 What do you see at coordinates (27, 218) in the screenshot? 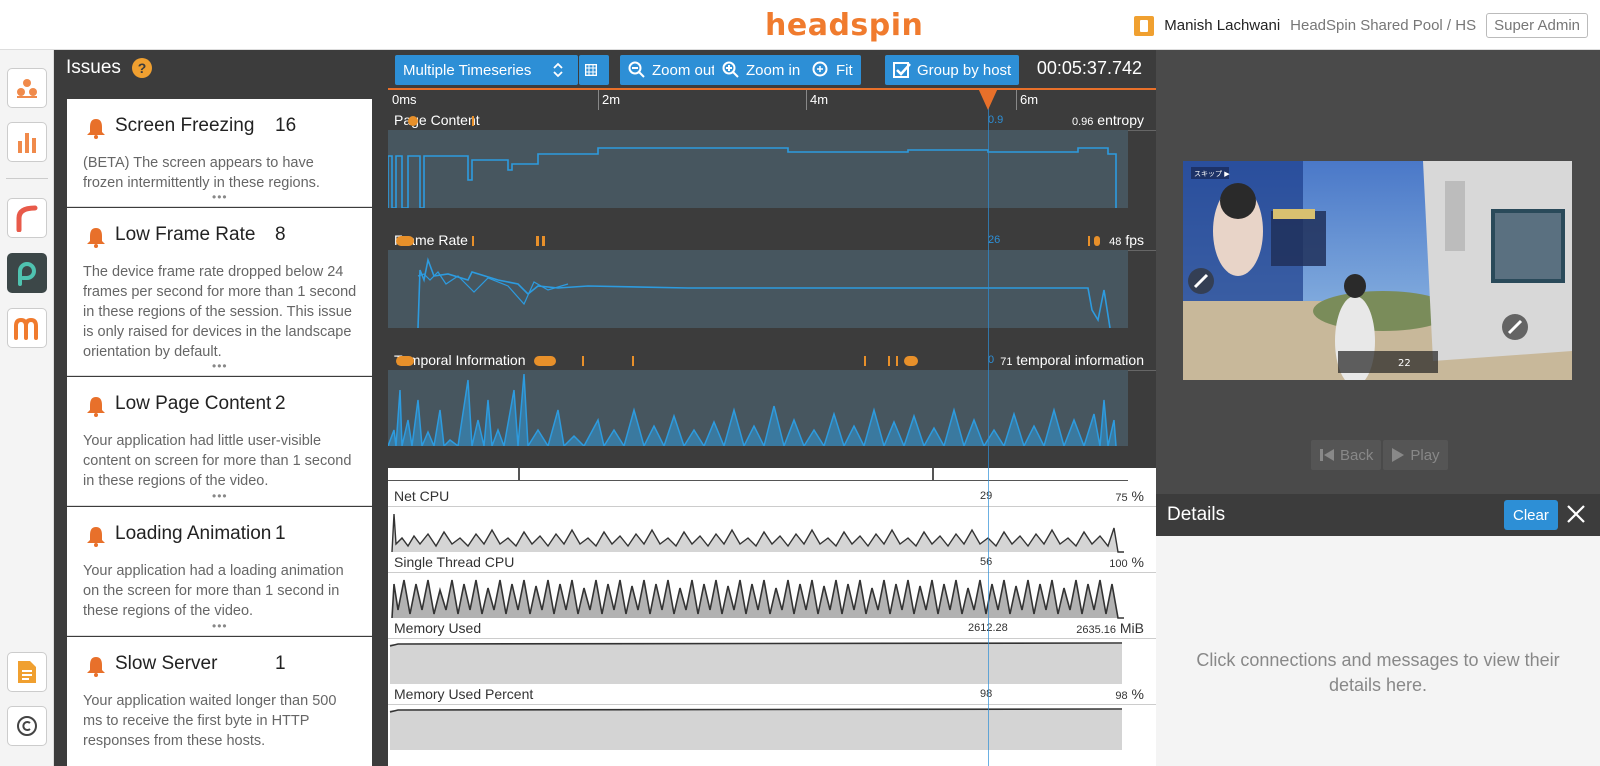
I see `waterfall-icon` at bounding box center [27, 218].